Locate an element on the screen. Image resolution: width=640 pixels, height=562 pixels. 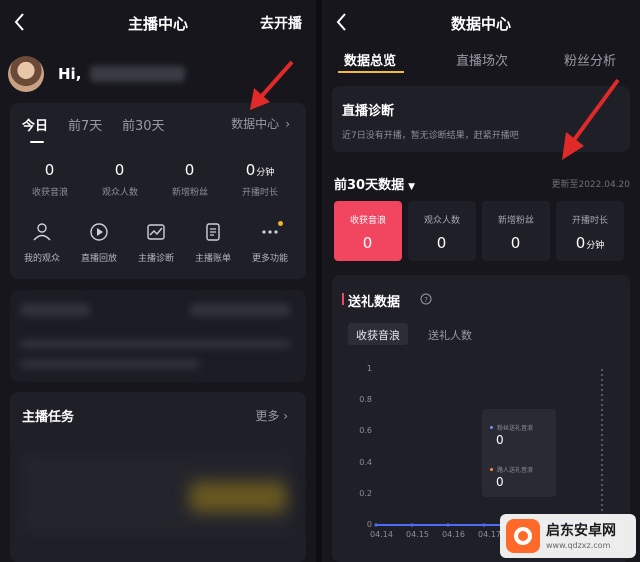
metric-income: 0 收获音浪 is located at coordinates (50, 179).